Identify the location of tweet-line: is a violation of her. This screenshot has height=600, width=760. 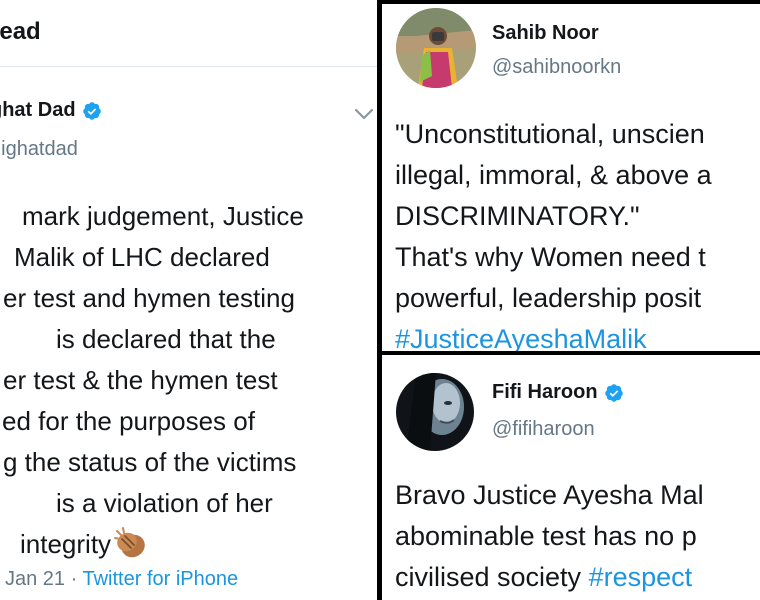
(164, 503).